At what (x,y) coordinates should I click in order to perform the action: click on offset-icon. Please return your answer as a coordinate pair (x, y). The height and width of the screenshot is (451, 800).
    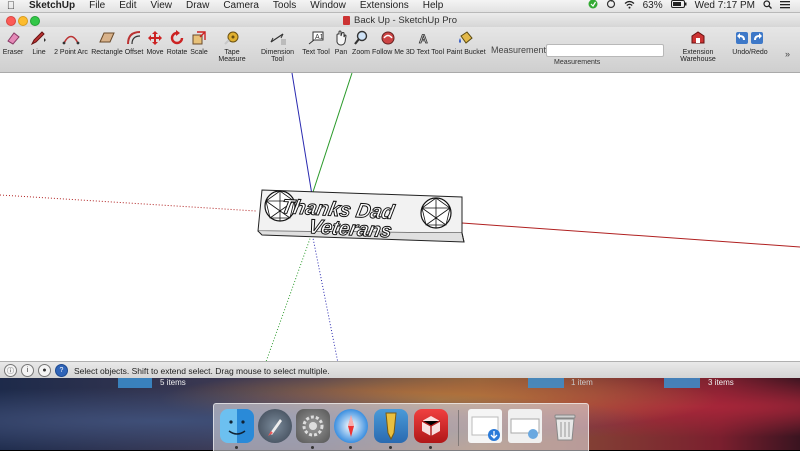
    Looking at the image, I should click on (134, 38).